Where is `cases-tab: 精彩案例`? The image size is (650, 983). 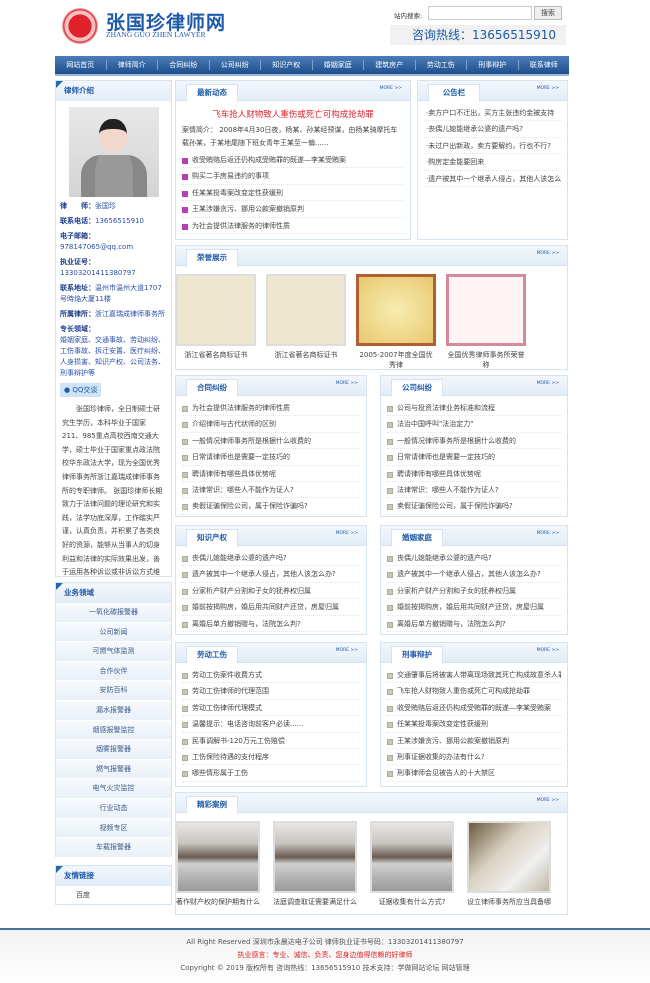 cases-tab: 精彩案例 is located at coordinates (212, 805).